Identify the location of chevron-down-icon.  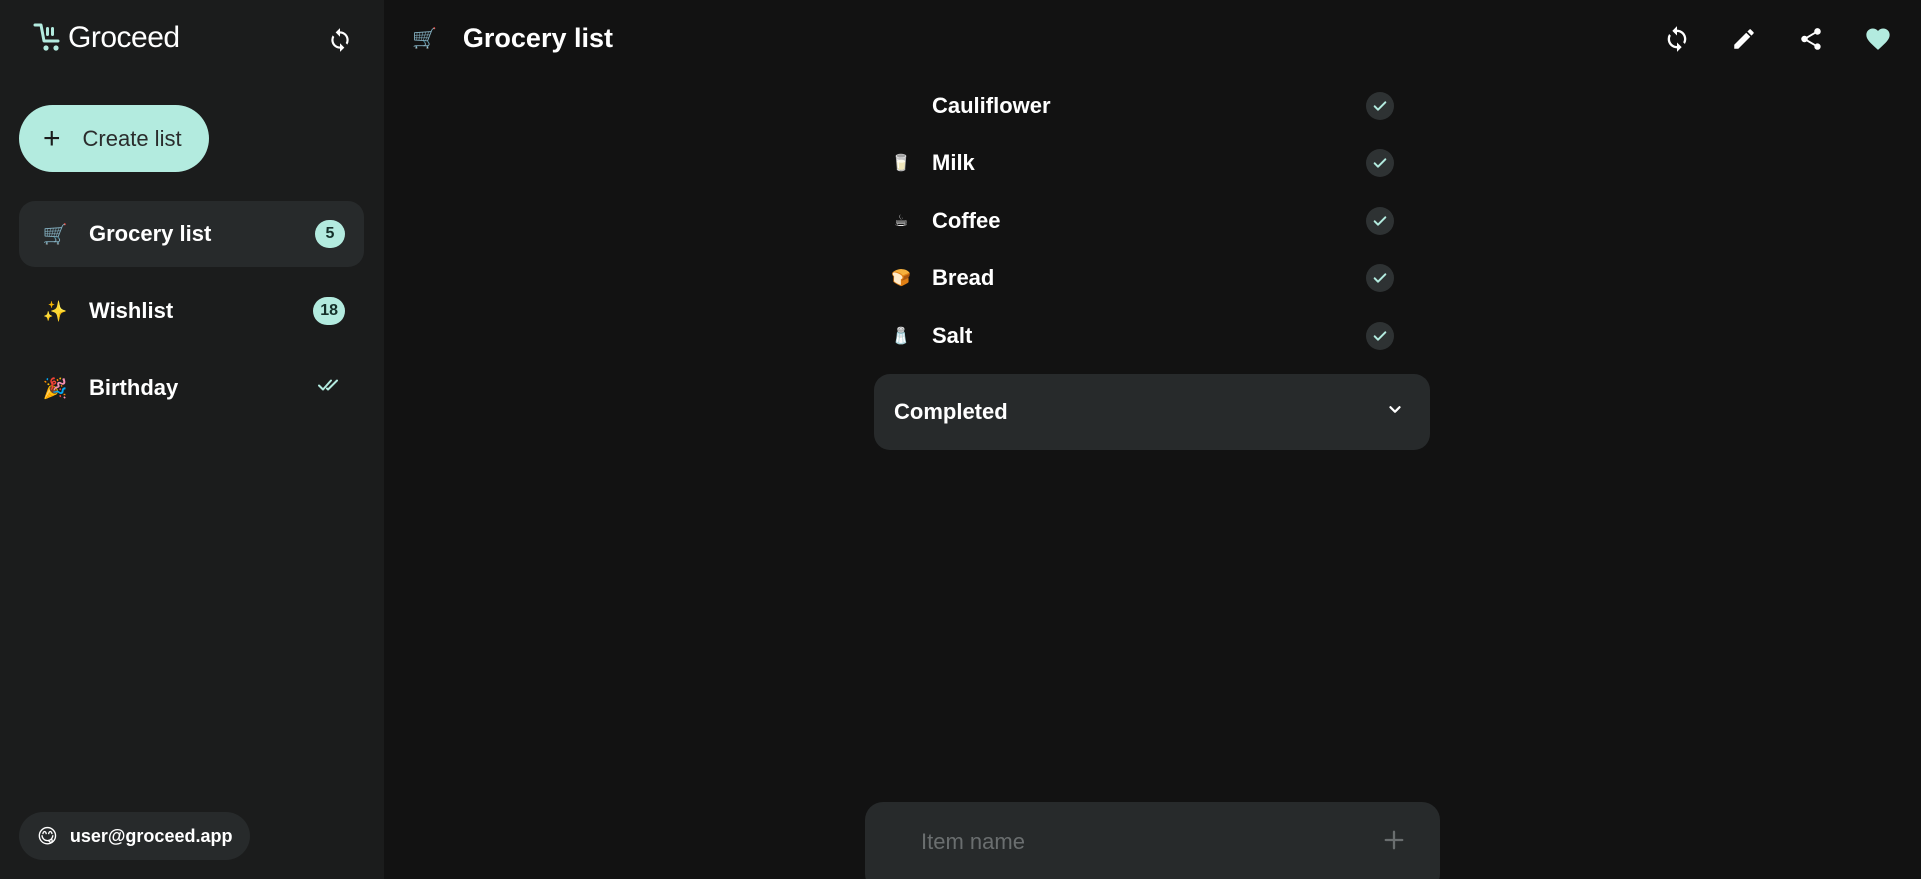
(1395, 412).